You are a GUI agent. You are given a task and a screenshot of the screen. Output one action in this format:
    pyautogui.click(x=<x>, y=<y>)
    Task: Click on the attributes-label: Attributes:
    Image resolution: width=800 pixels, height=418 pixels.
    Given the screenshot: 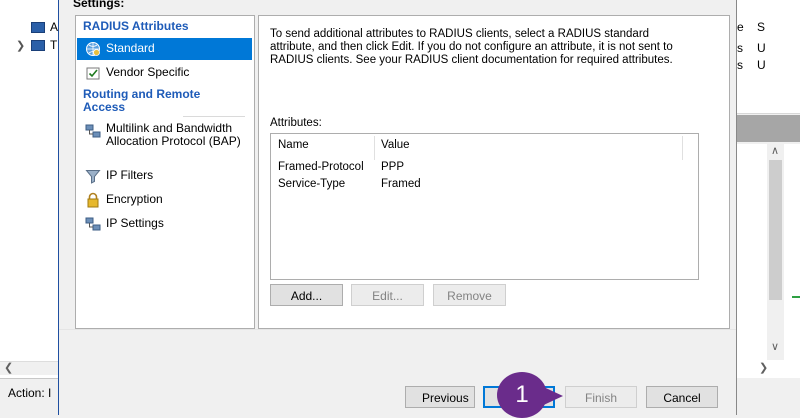 What is the action you would take?
    pyautogui.click(x=296, y=123)
    